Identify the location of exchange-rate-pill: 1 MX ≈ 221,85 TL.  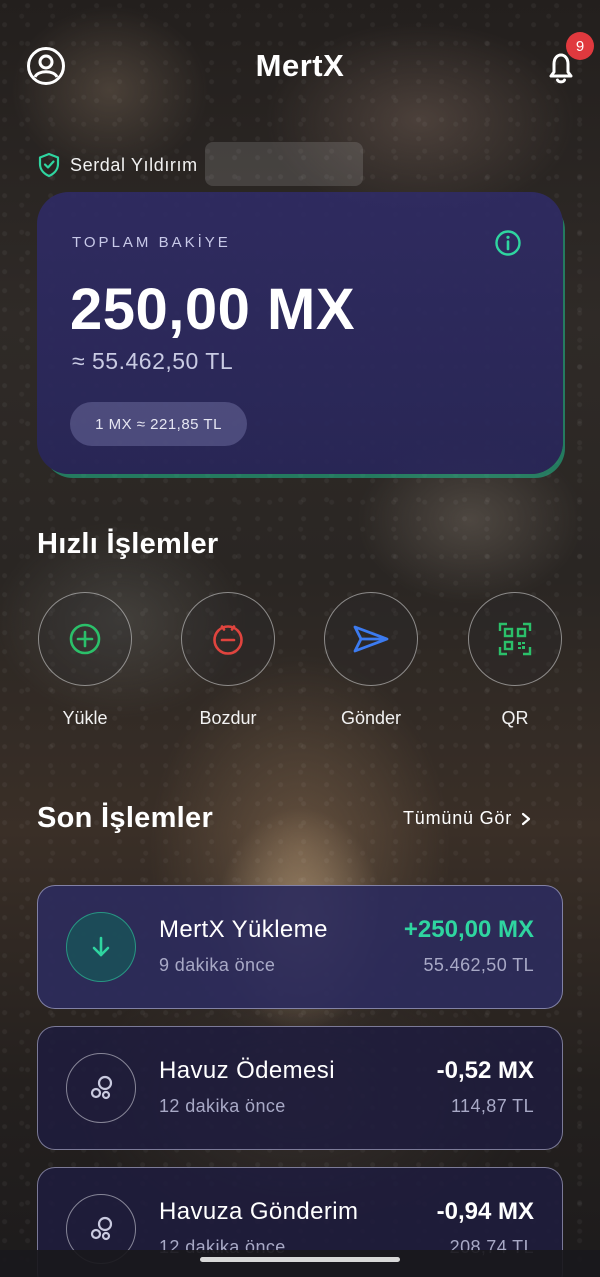
(158, 424).